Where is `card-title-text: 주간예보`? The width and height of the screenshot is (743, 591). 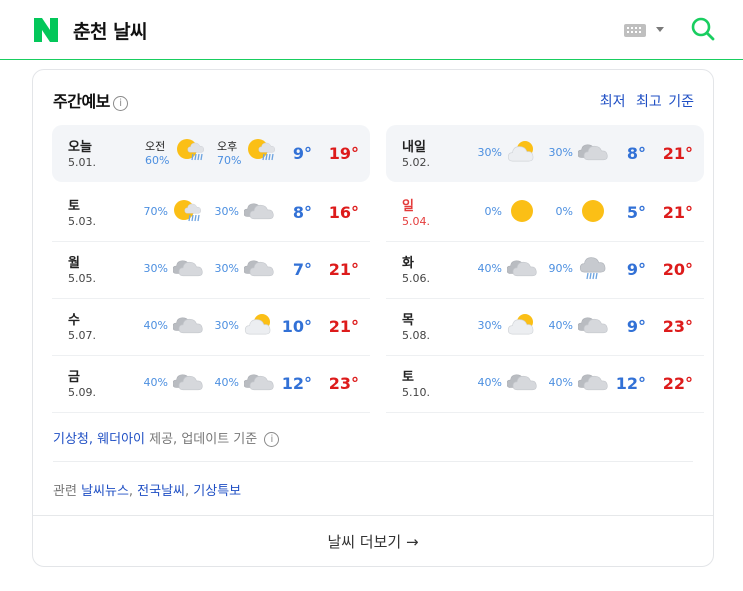
card-title-text: 주간예보 is located at coordinates (81, 101).